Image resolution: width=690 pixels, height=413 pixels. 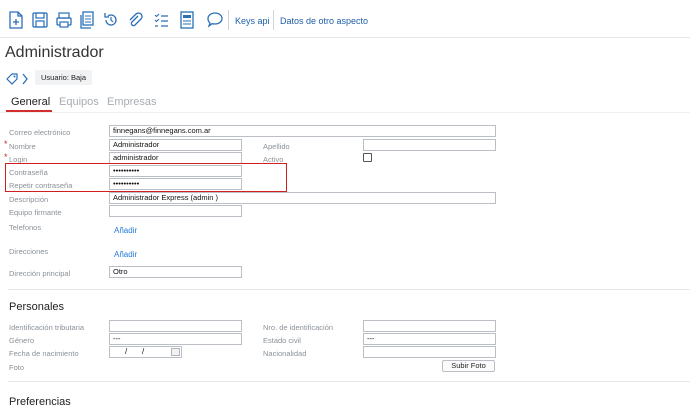 I want to click on estado-civil-label: Estado civil, so click(x=282, y=340).